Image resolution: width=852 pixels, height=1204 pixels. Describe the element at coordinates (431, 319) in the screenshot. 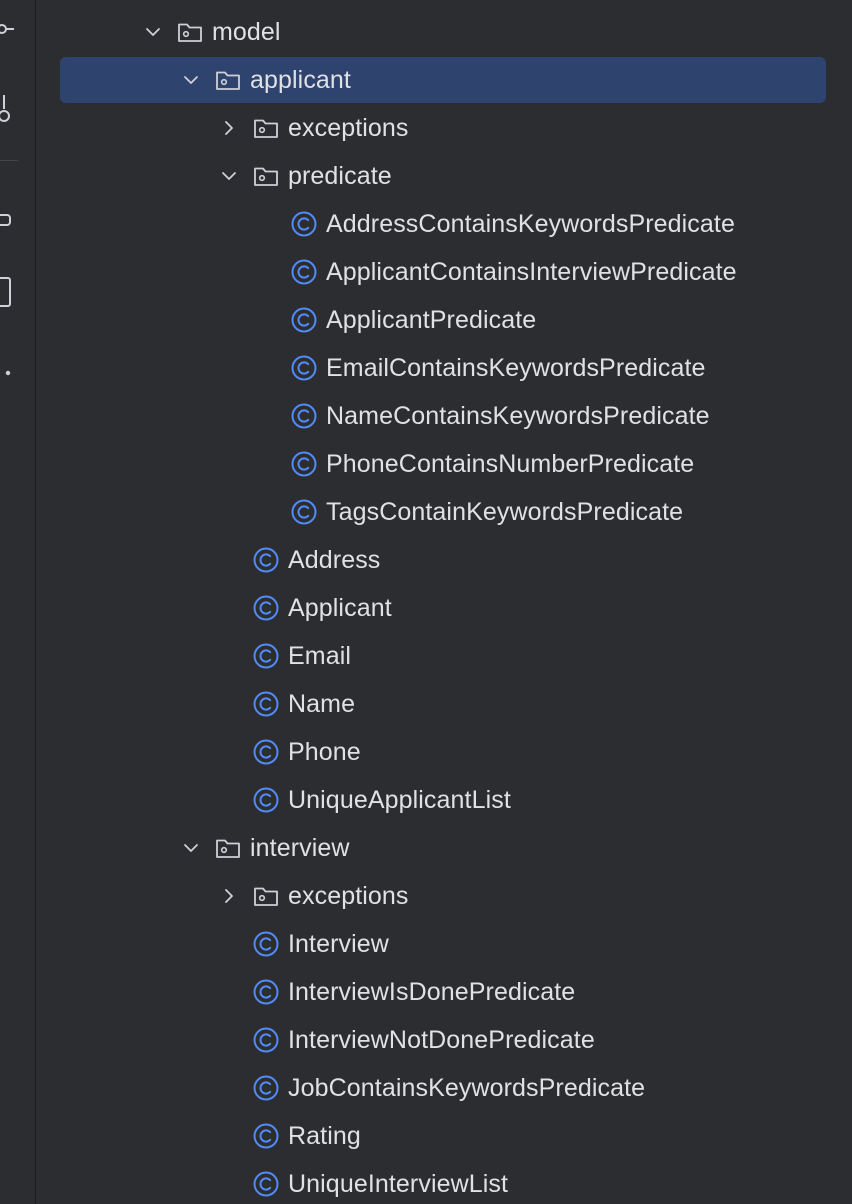

I see `tree-item-label: ApplicantPredicate` at that location.